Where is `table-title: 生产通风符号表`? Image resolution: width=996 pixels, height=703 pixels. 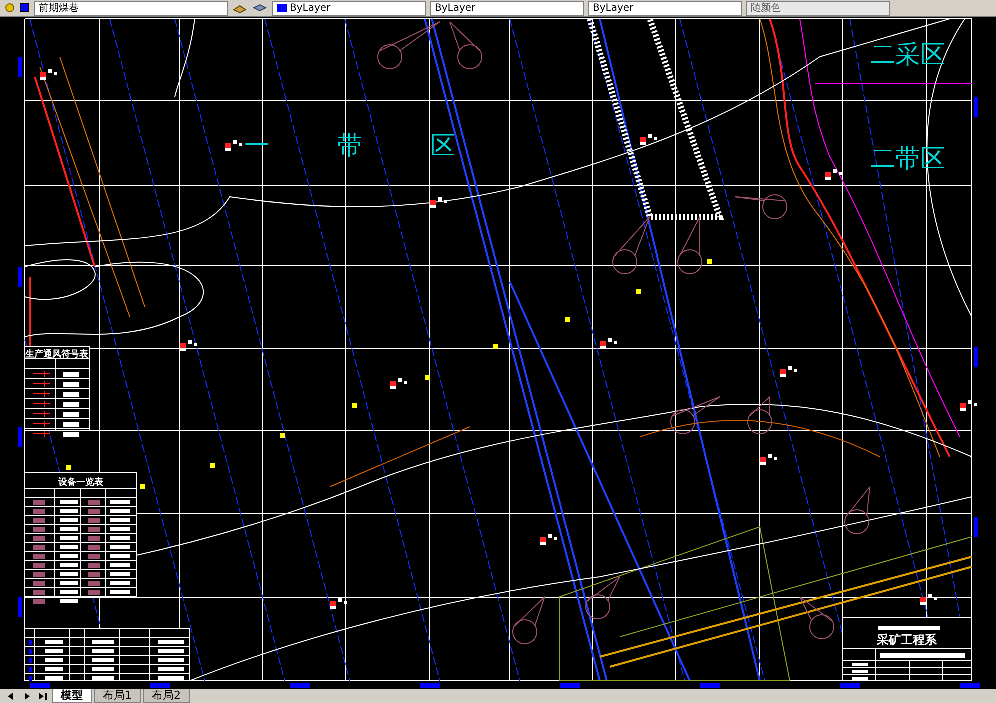
table-title: 生产通风符号表 is located at coordinates (57, 355).